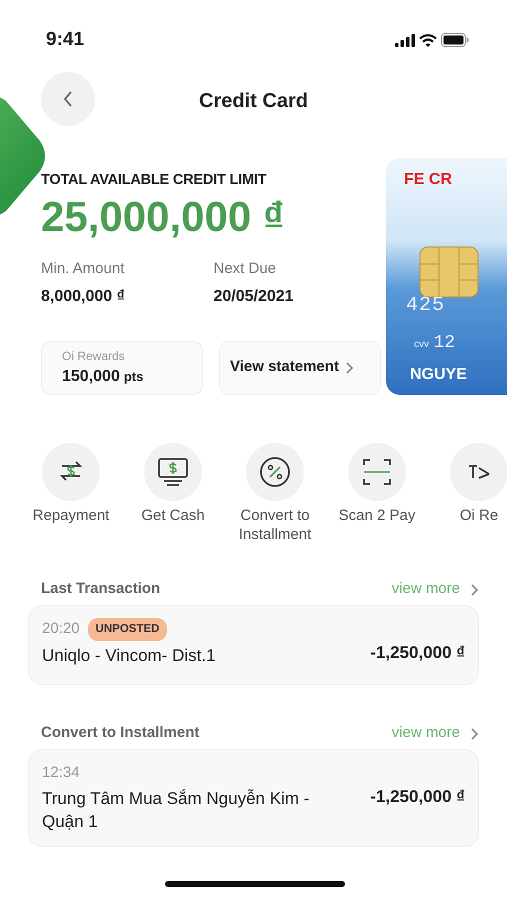  I want to click on rewards-unit: pts, so click(134, 377).